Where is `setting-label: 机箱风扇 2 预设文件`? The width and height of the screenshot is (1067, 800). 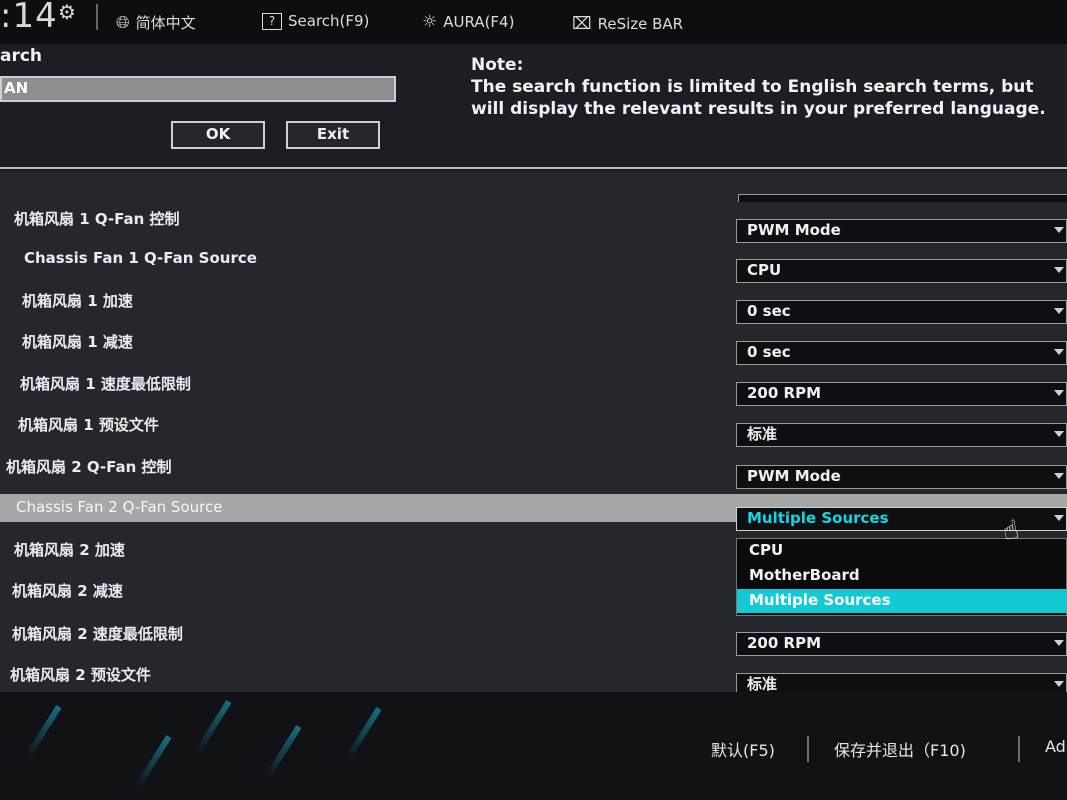 setting-label: 机箱风扇 2 预设文件 is located at coordinates (80, 675).